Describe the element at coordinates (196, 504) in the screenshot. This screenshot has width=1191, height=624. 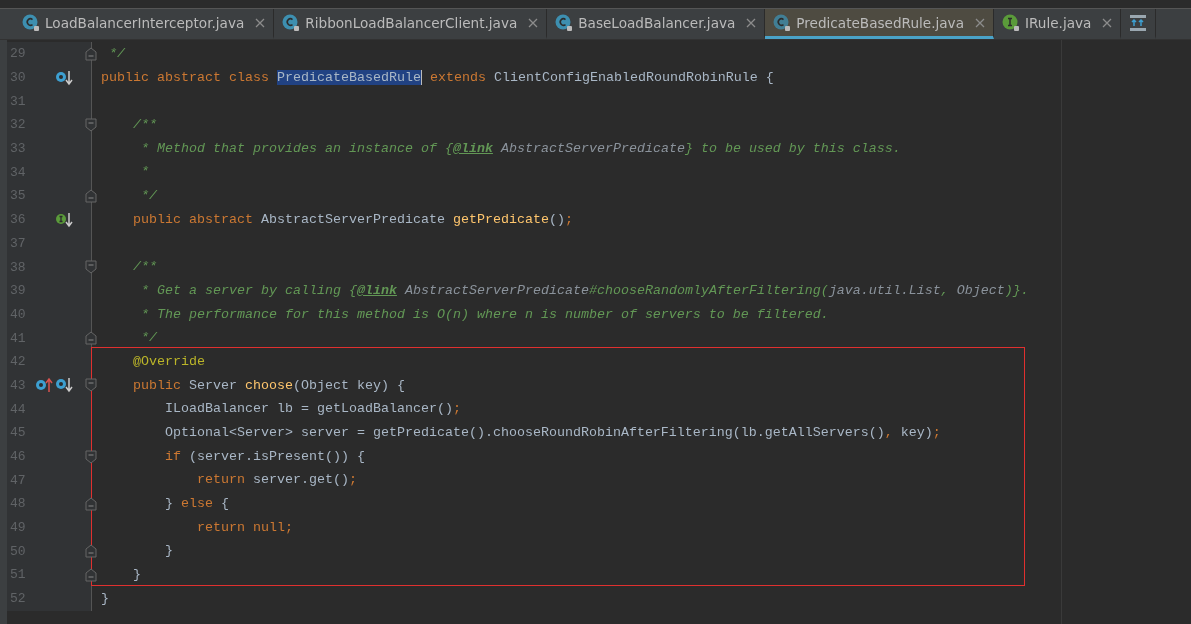
I see `code-line: } else {` at that location.